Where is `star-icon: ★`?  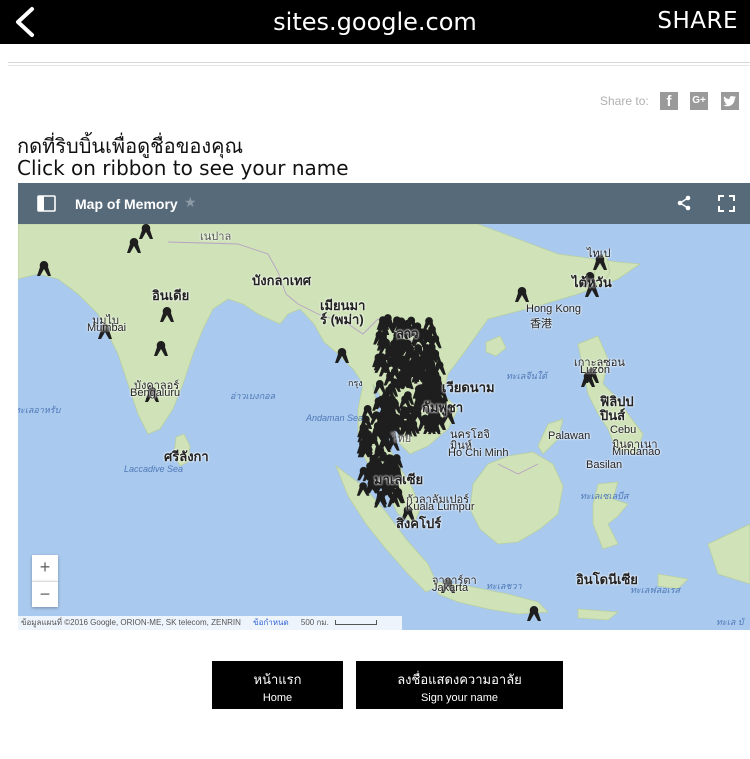
star-icon: ★ is located at coordinates (190, 202).